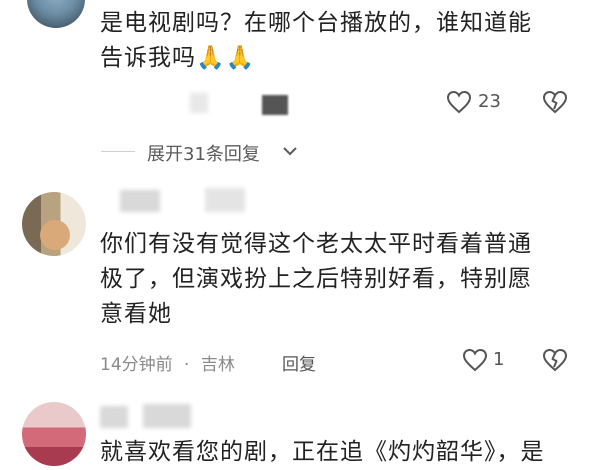  I want to click on like-count: 23, so click(489, 101).